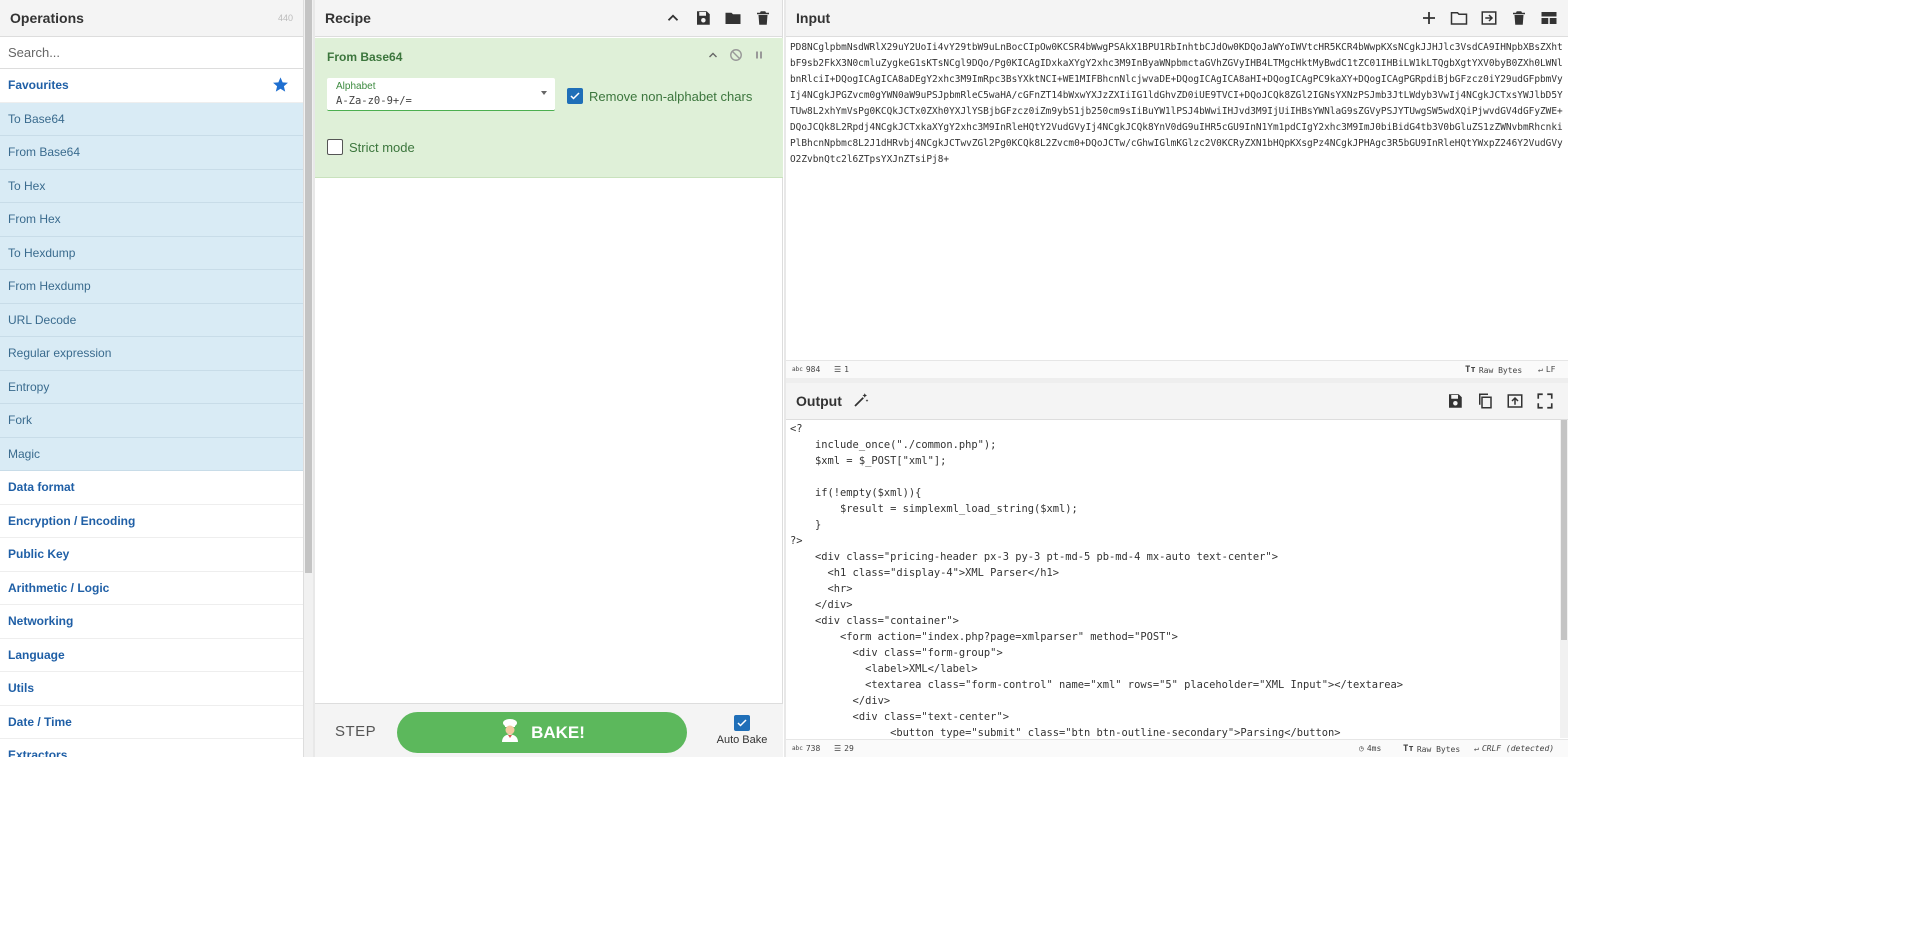  Describe the element at coordinates (151, 689) in the screenshot. I see `category-item: Utils` at that location.